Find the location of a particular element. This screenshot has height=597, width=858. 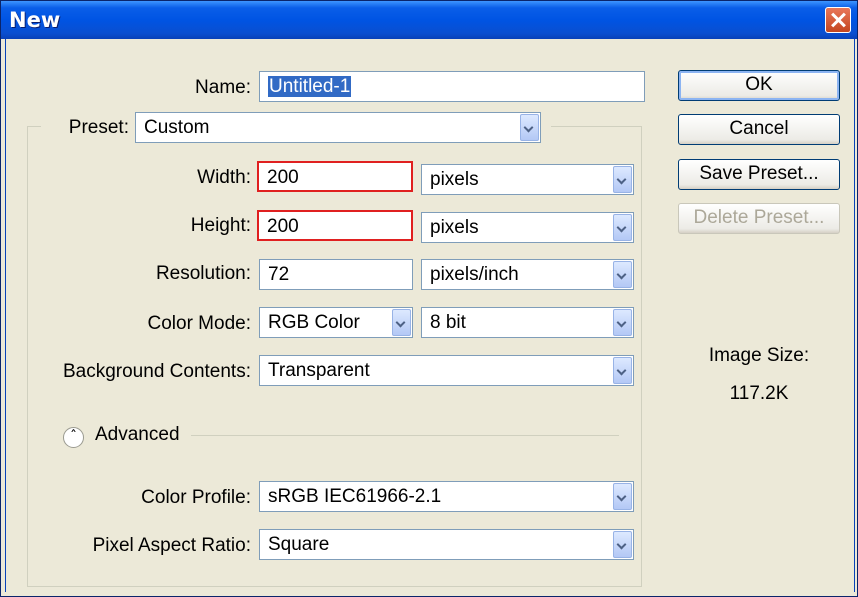

bit-depth-value: 8 bit is located at coordinates (448, 322).